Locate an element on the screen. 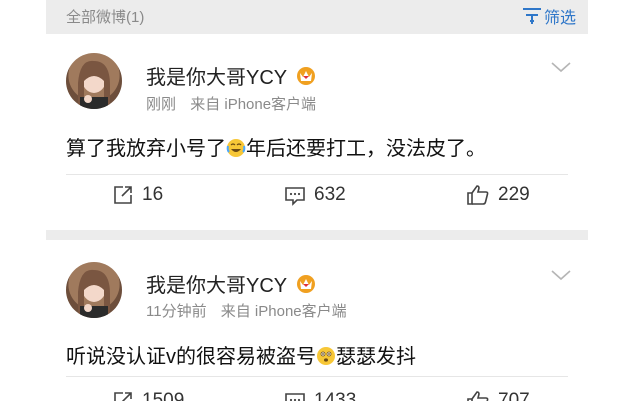 The height and width of the screenshot is (401, 640). repost-button: 1509 is located at coordinates (148, 395).